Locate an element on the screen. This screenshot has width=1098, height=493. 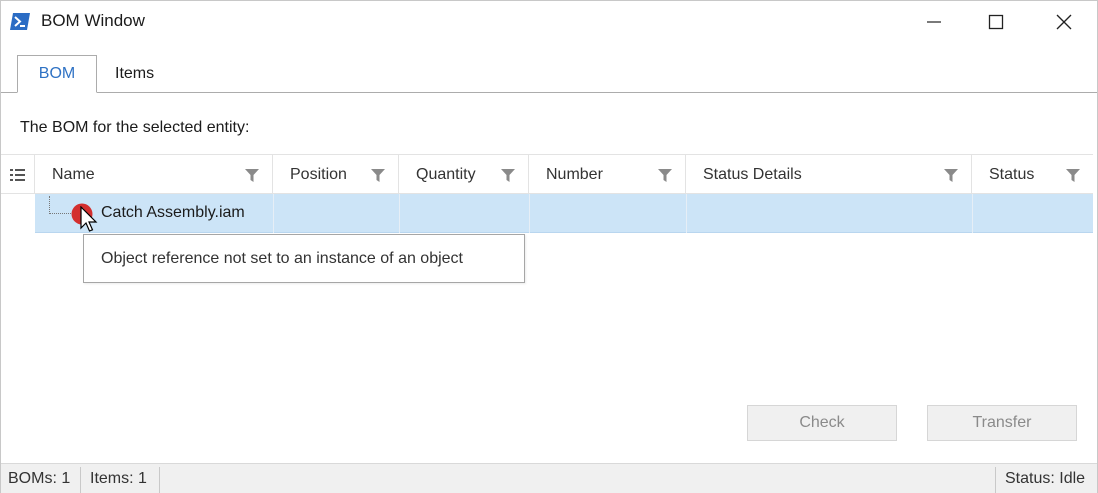
minimize-button is located at coordinates (934, 22).